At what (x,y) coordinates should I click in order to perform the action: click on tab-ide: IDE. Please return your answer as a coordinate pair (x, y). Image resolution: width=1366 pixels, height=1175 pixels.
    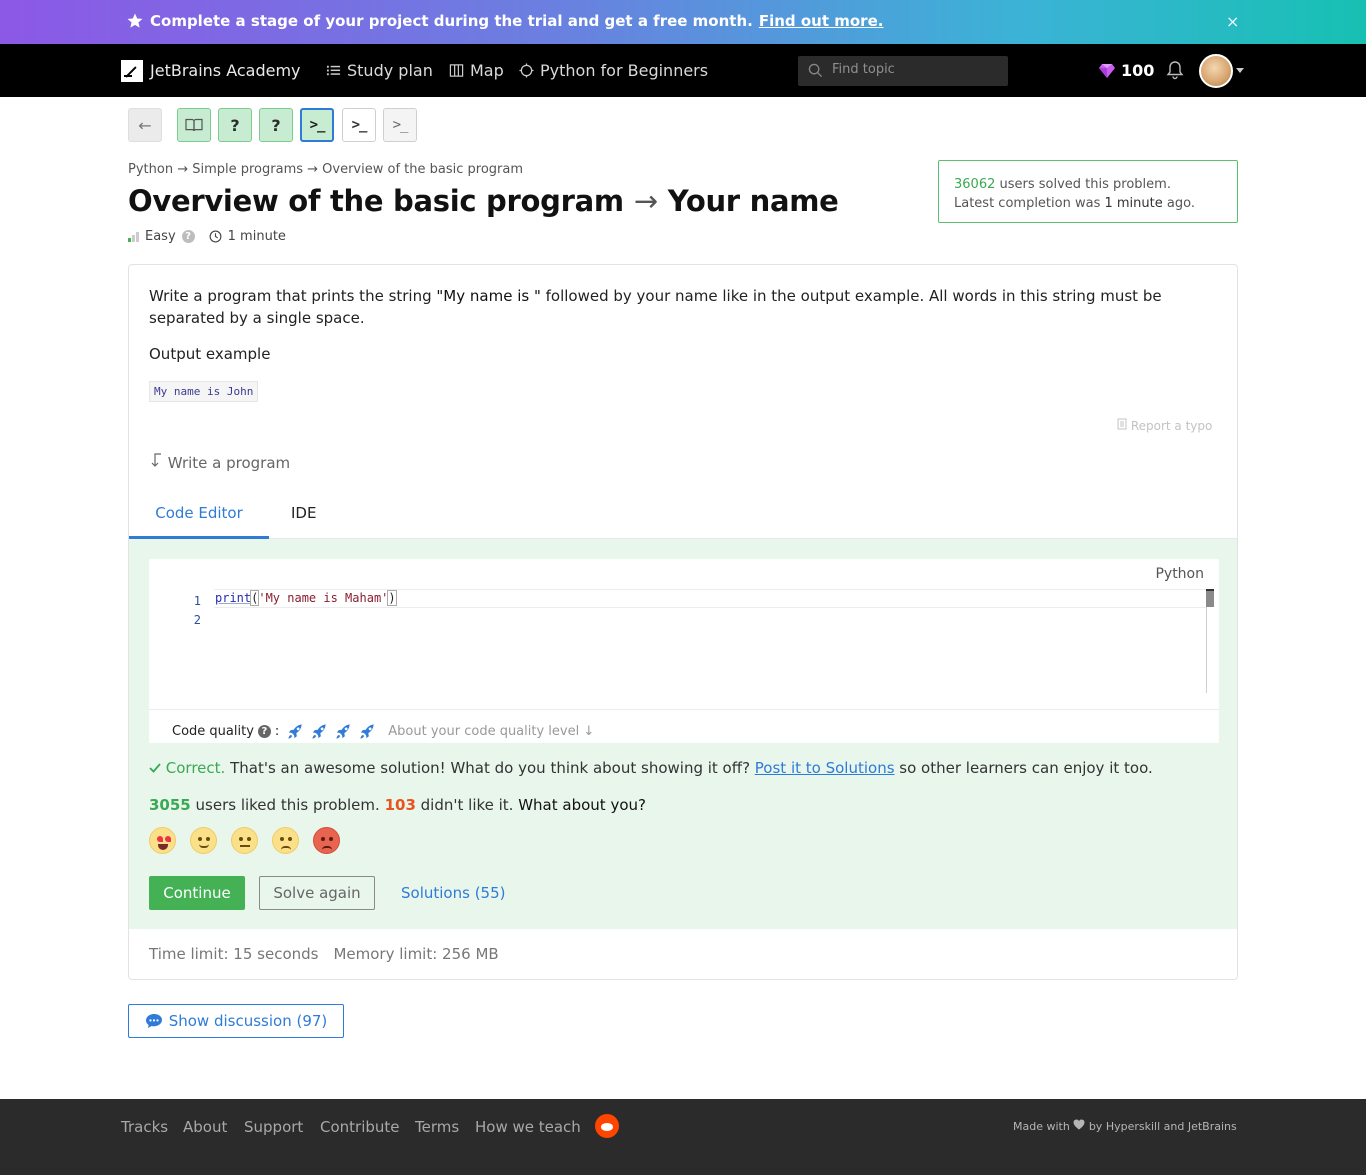
    Looking at the image, I should click on (303, 514).